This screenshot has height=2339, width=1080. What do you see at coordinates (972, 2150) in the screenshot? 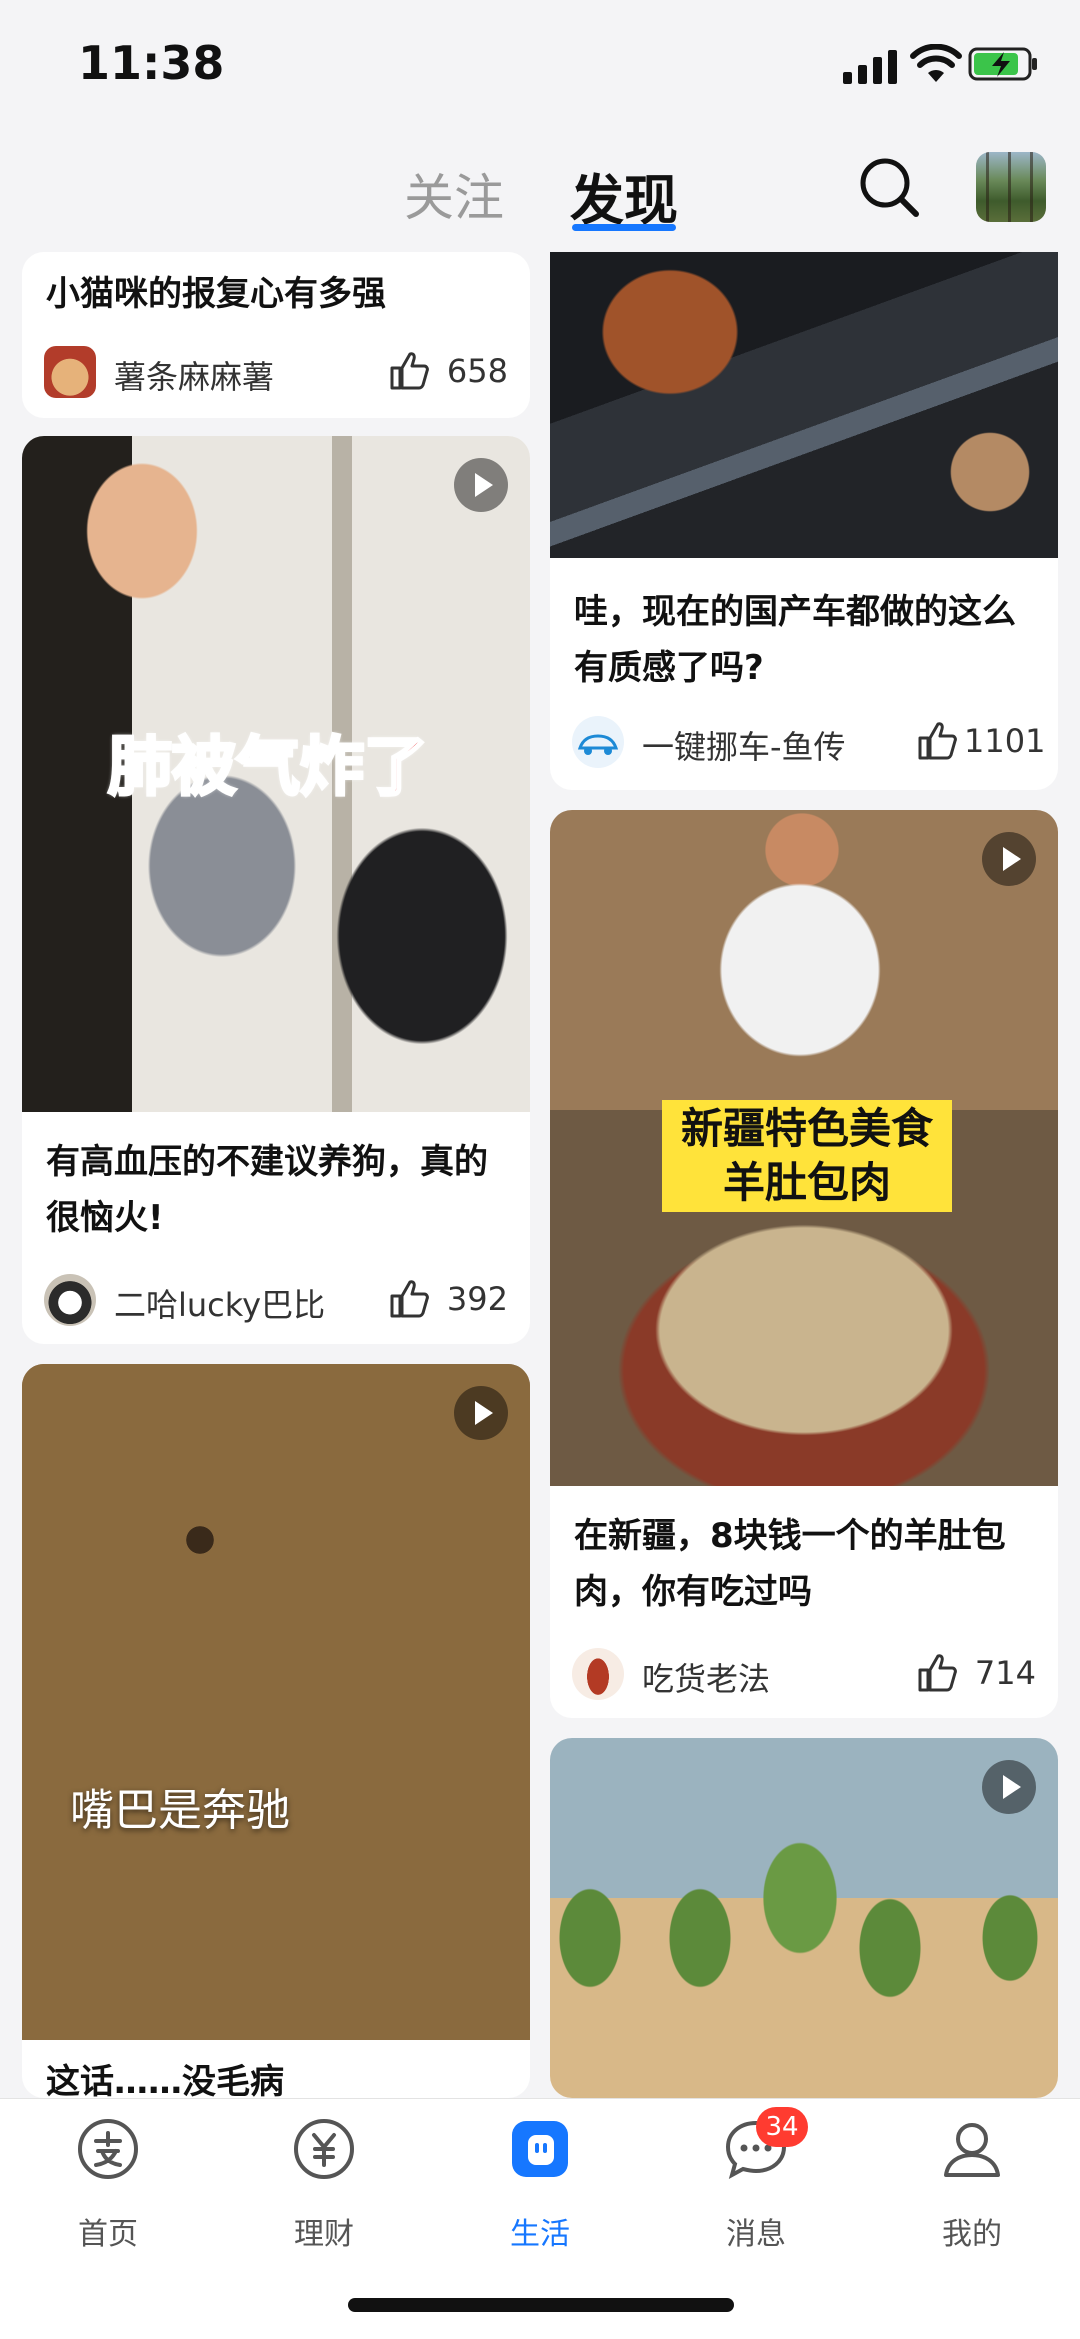
I see `person-icon` at bounding box center [972, 2150].